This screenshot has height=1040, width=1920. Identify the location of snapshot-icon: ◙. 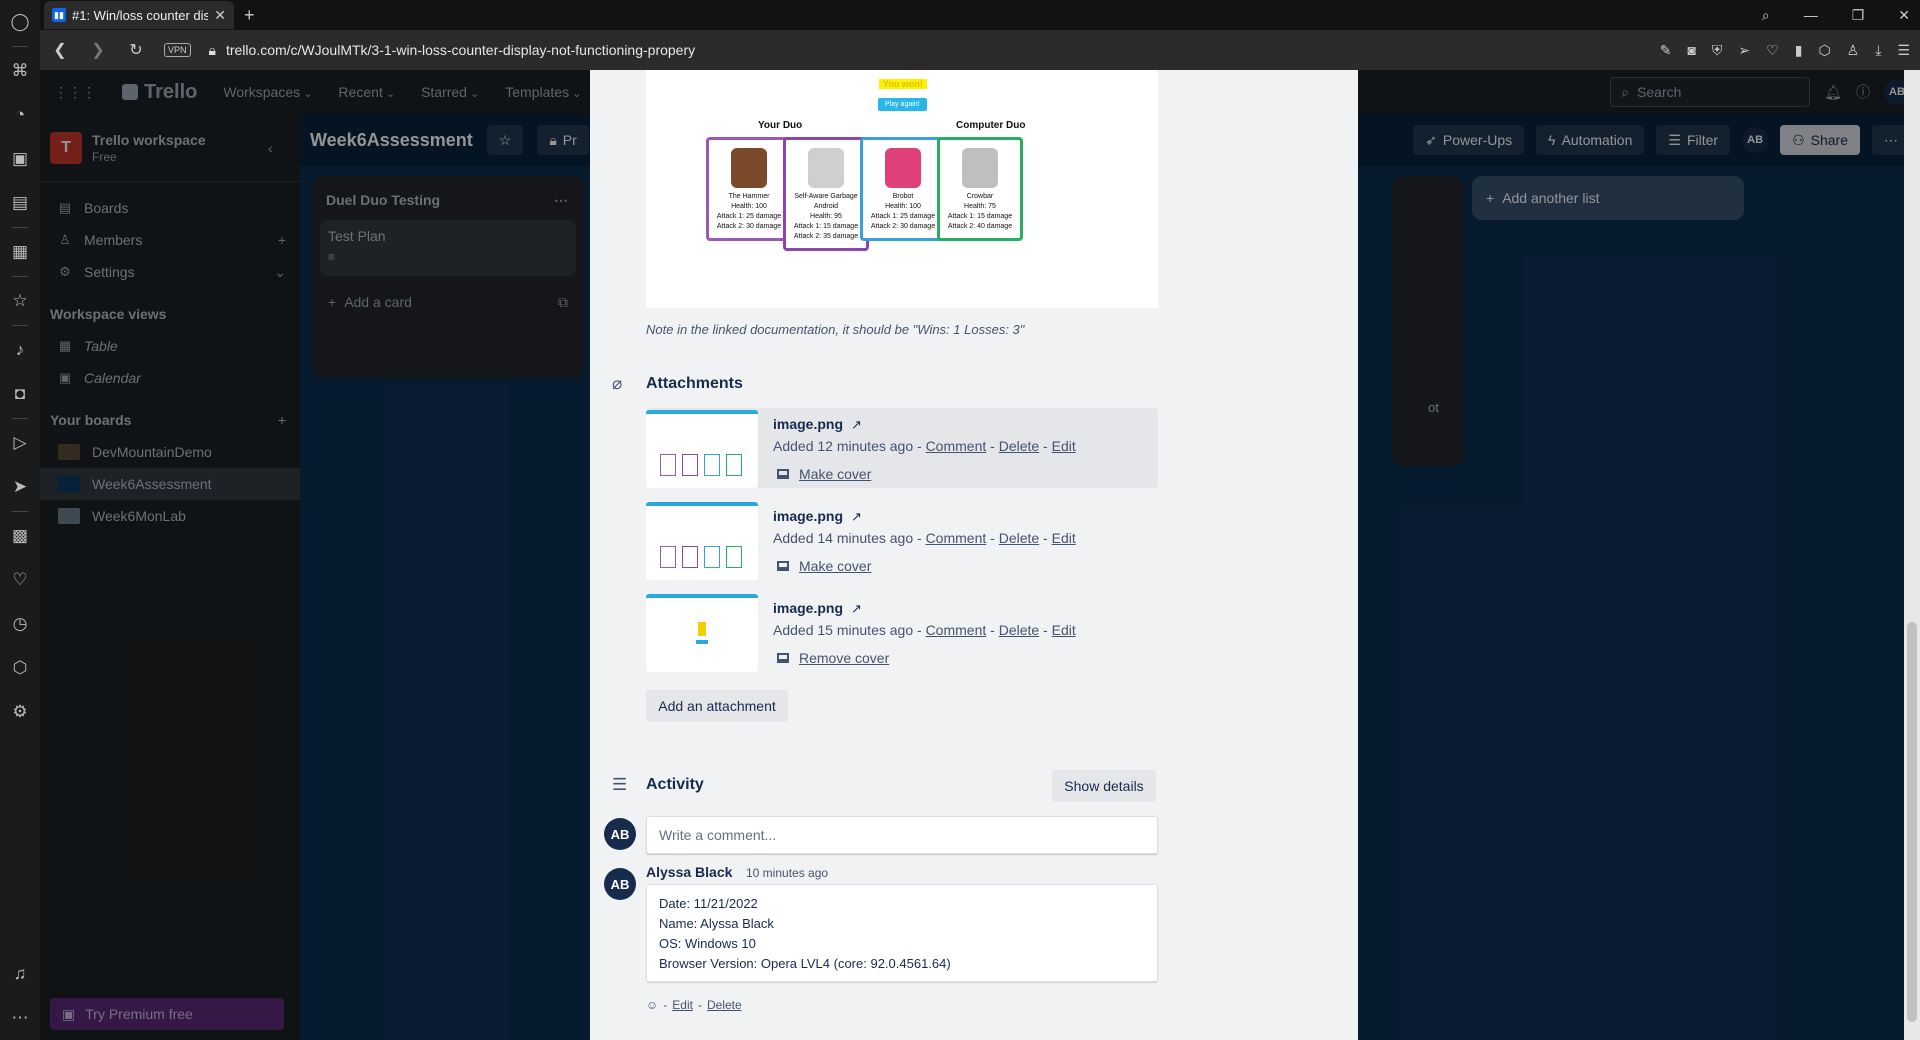
(1691, 50).